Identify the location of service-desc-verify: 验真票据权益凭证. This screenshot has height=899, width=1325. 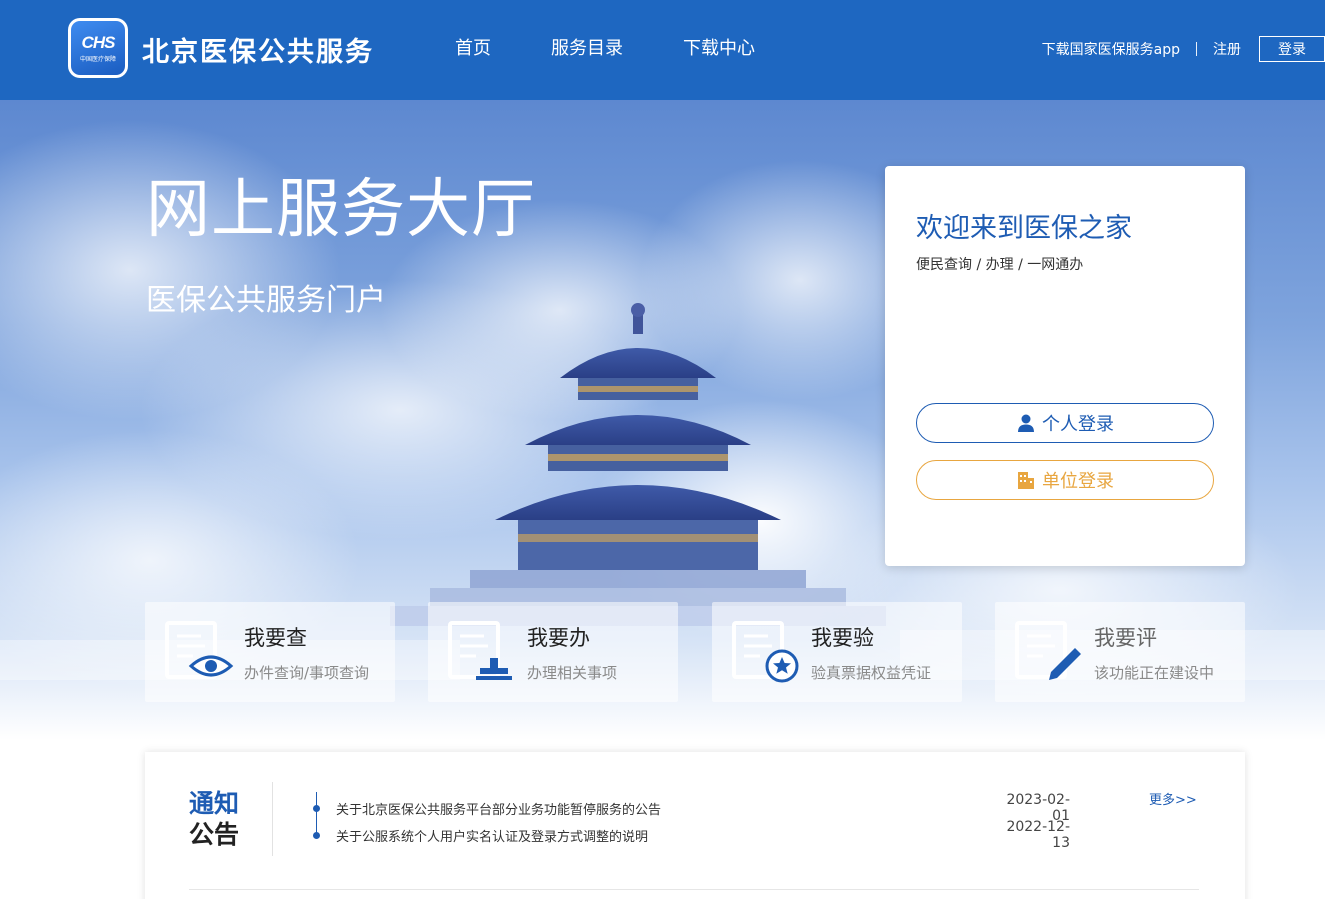
(871, 673).